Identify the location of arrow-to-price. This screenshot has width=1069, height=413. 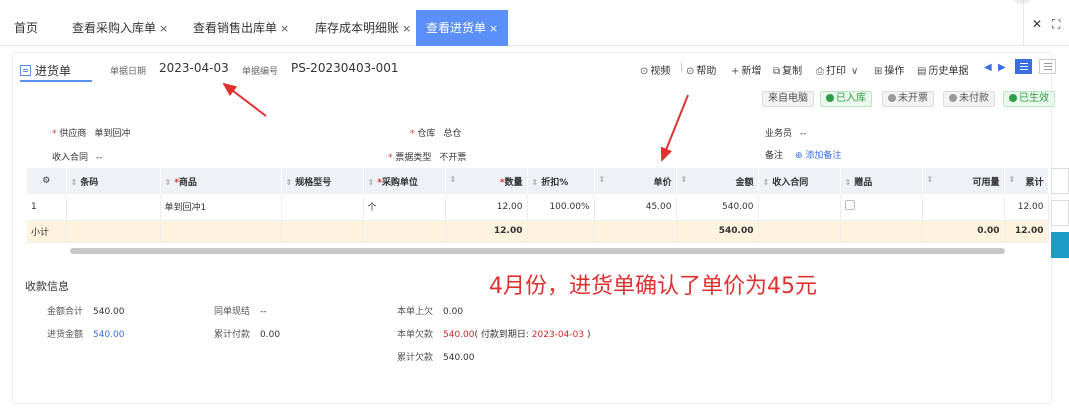
(674, 128).